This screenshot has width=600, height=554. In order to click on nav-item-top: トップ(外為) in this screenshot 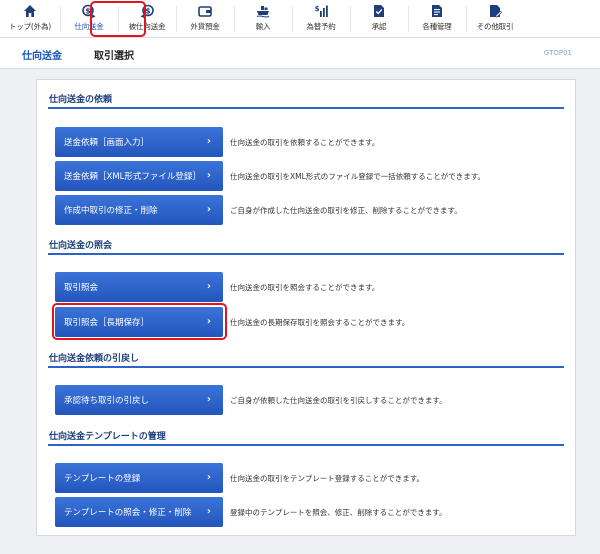, I will do `click(30, 19)`.